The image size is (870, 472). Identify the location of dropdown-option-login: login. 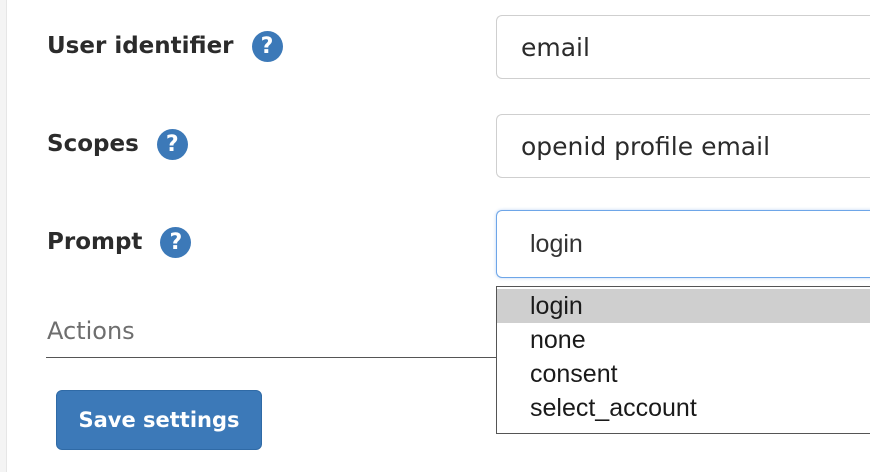
(683, 306).